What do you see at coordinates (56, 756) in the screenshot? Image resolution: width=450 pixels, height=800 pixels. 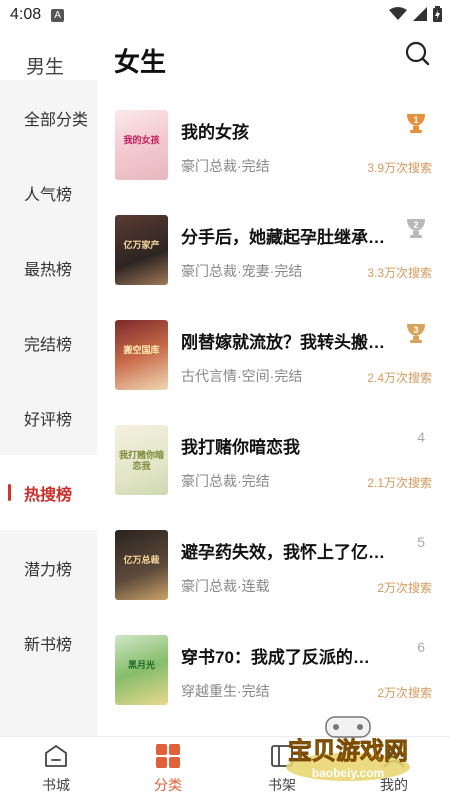 I see `home-icon` at bounding box center [56, 756].